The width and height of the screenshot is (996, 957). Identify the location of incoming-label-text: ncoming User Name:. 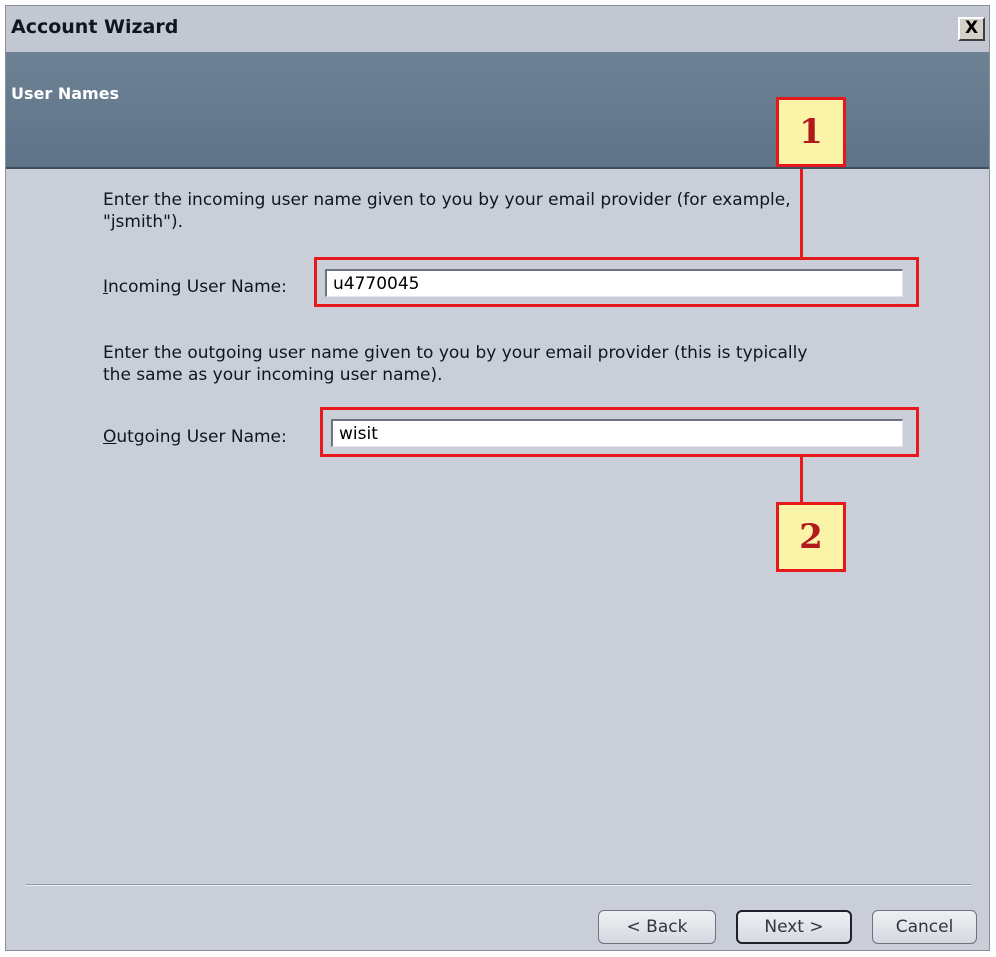
(197, 287).